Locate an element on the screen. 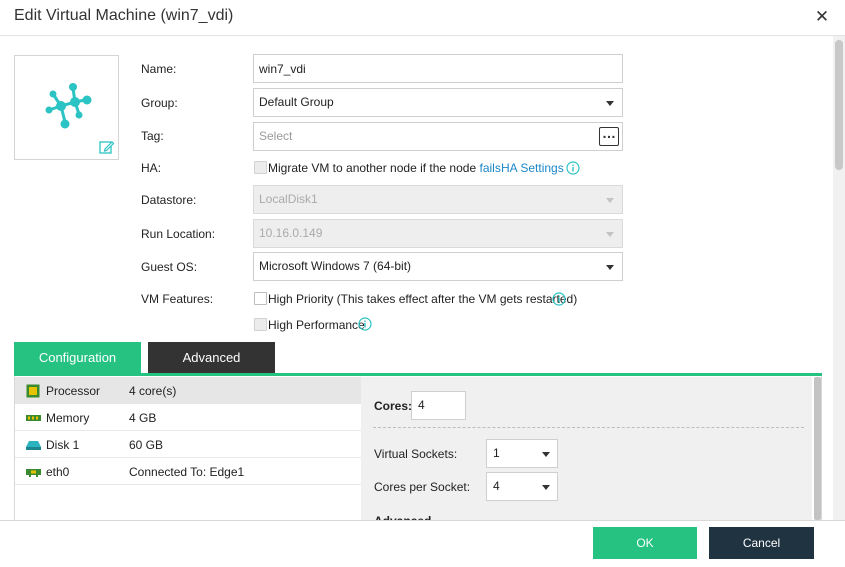 The image size is (845, 567). name-label: Name: is located at coordinates (159, 69).